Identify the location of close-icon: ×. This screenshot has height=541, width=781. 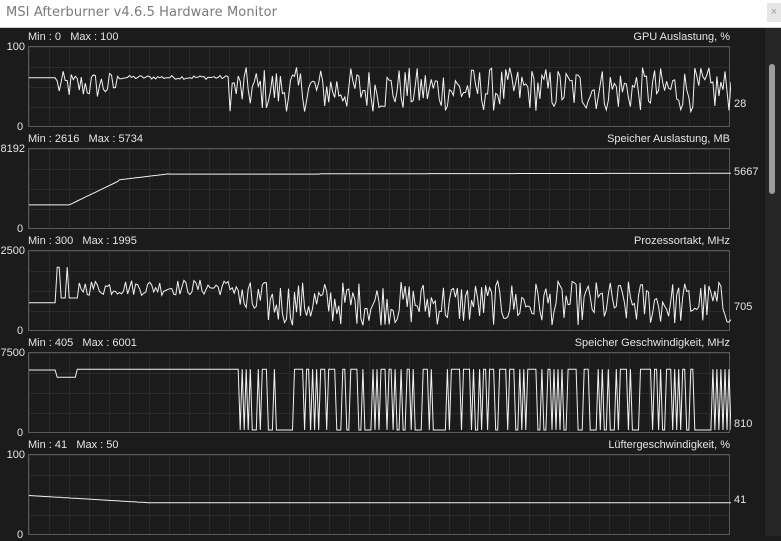
(774, 12).